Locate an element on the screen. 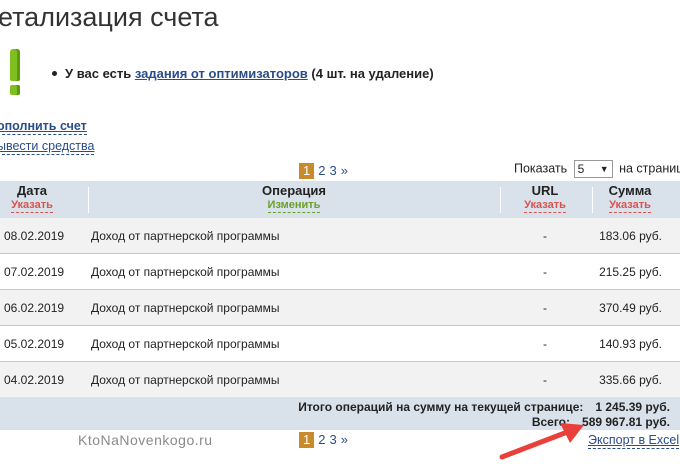 The width and height of the screenshot is (680, 464). column-operation: Операция Изменить is located at coordinates (294, 198).